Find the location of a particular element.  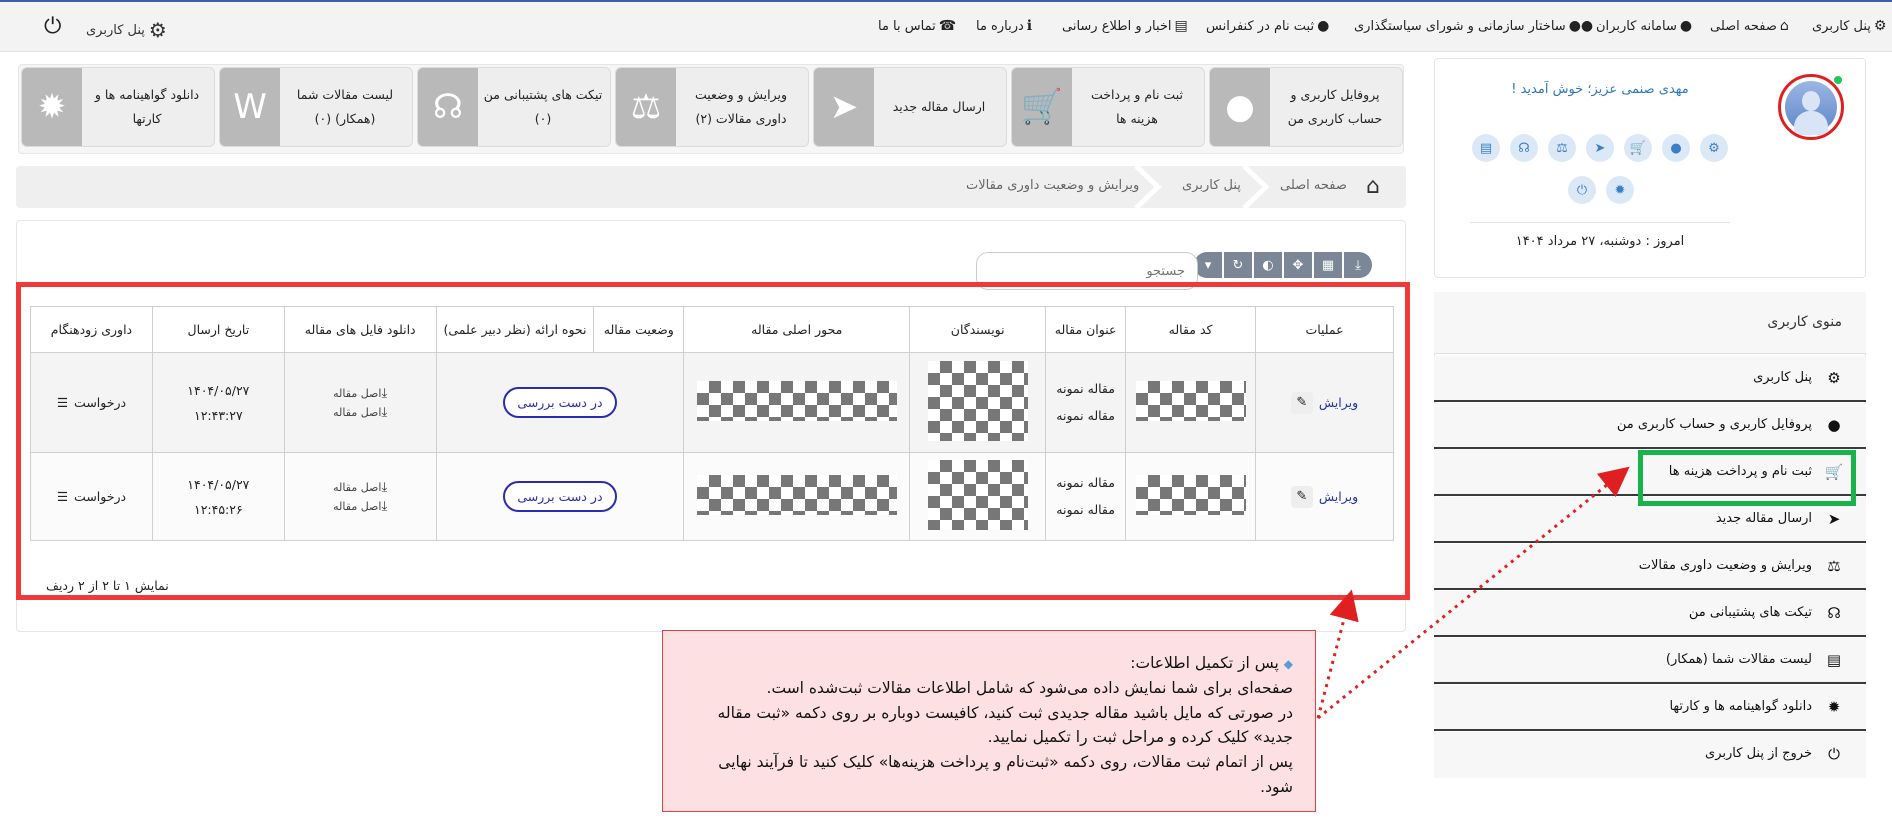

nav-users-system: ● سامانه کاربران is located at coordinates (1644, 26).